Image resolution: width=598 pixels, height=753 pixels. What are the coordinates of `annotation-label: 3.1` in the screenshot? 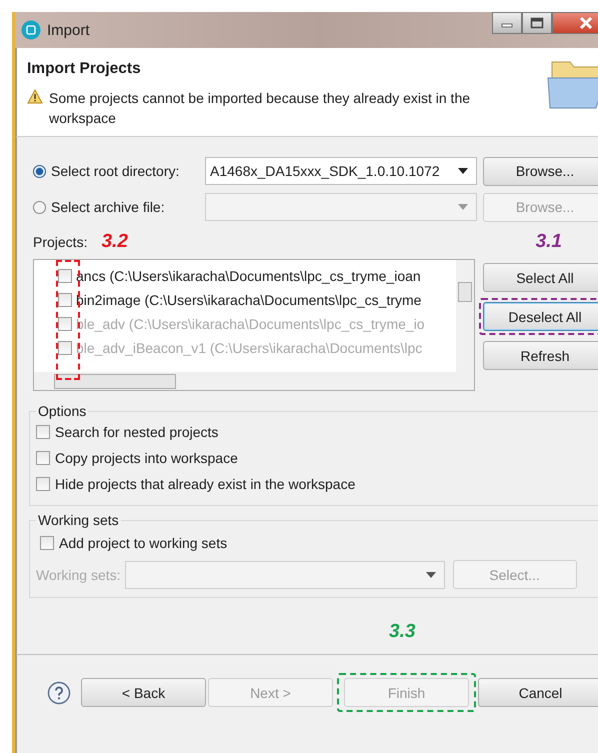 It's located at (549, 242).